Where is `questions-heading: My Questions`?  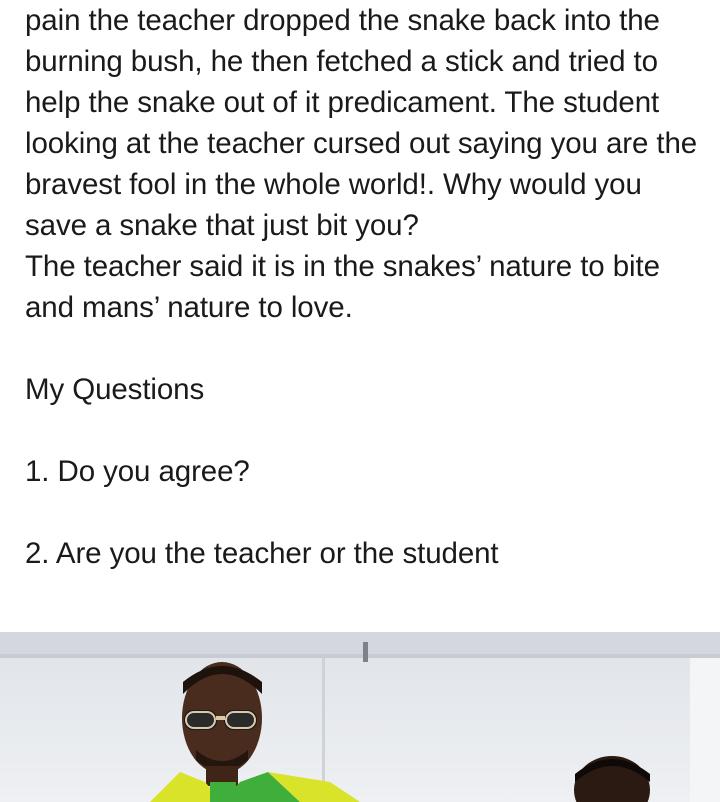 questions-heading: My Questions is located at coordinates (115, 389).